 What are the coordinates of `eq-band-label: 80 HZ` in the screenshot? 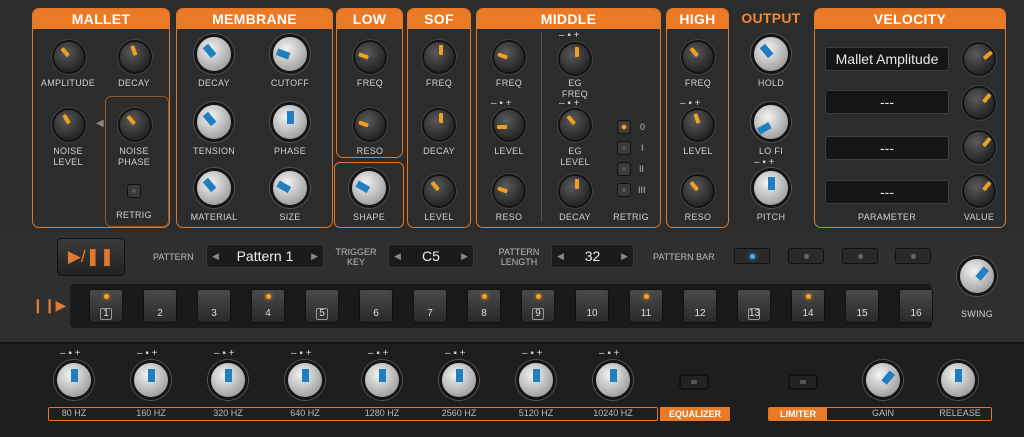 It's located at (74, 413).